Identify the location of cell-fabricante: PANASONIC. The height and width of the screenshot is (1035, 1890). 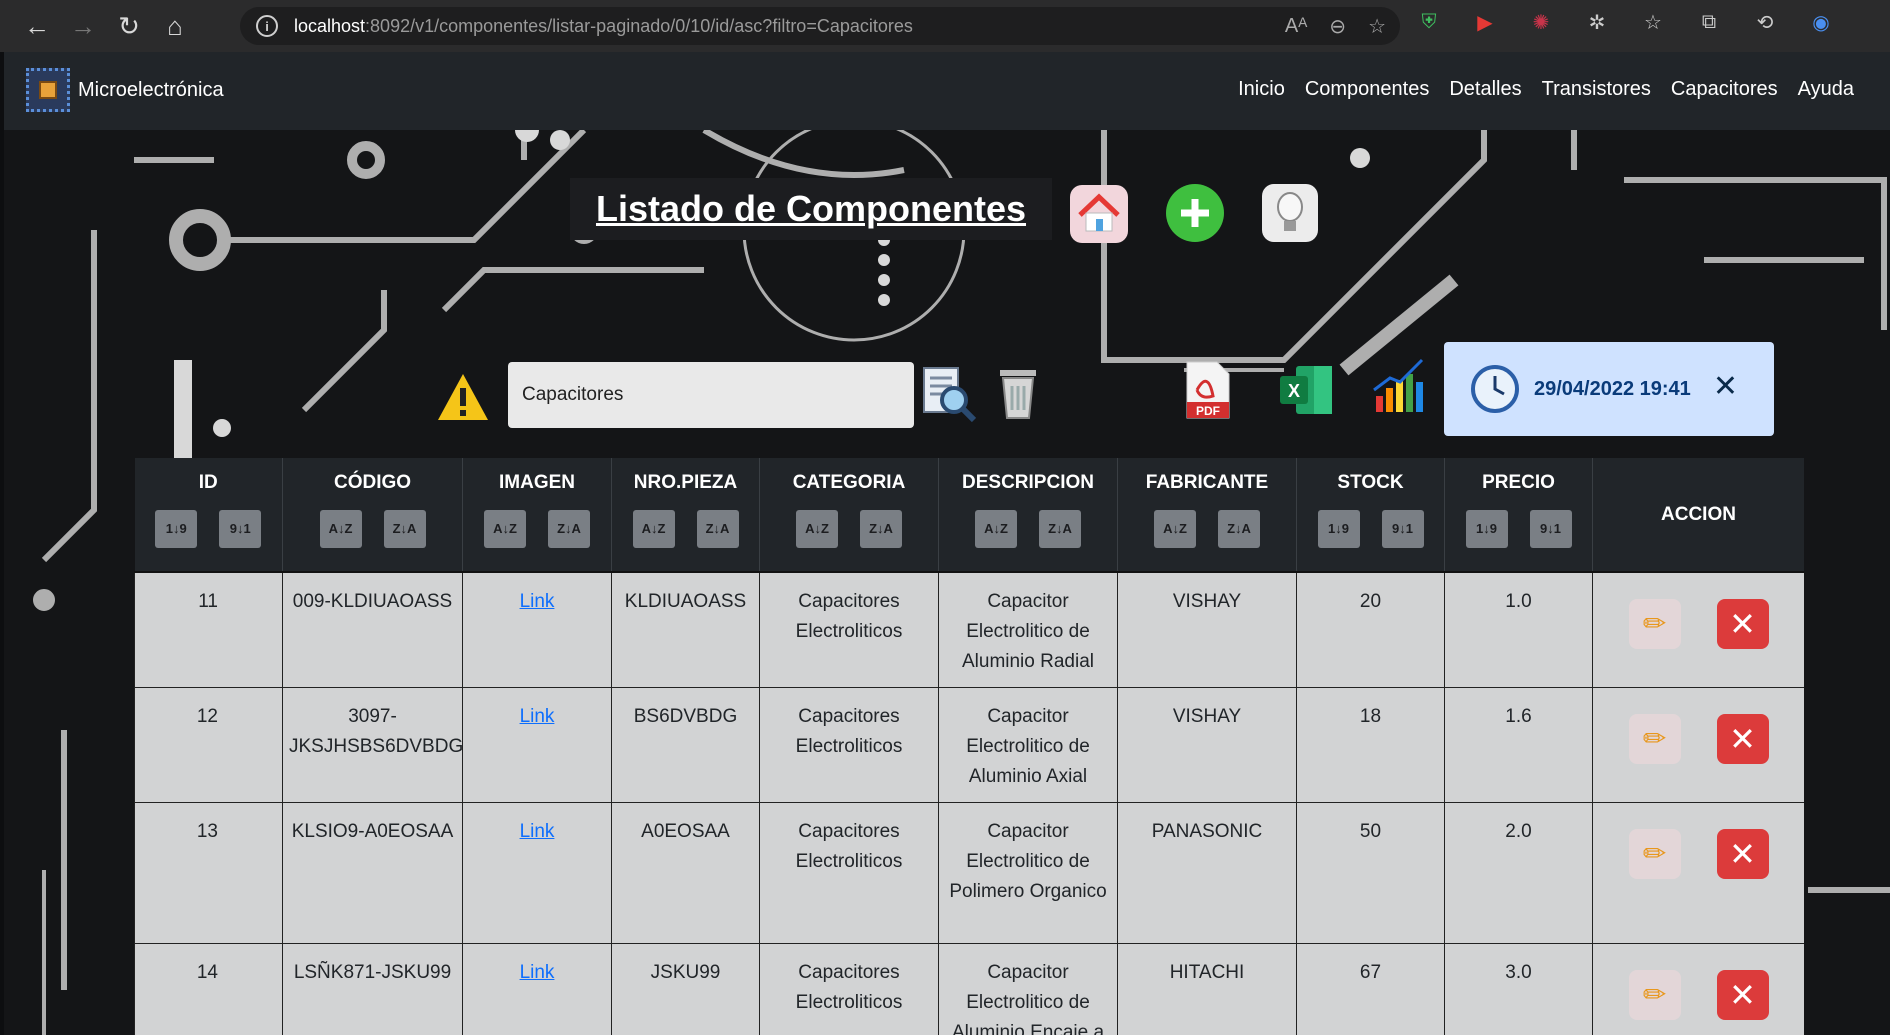
(1207, 873).